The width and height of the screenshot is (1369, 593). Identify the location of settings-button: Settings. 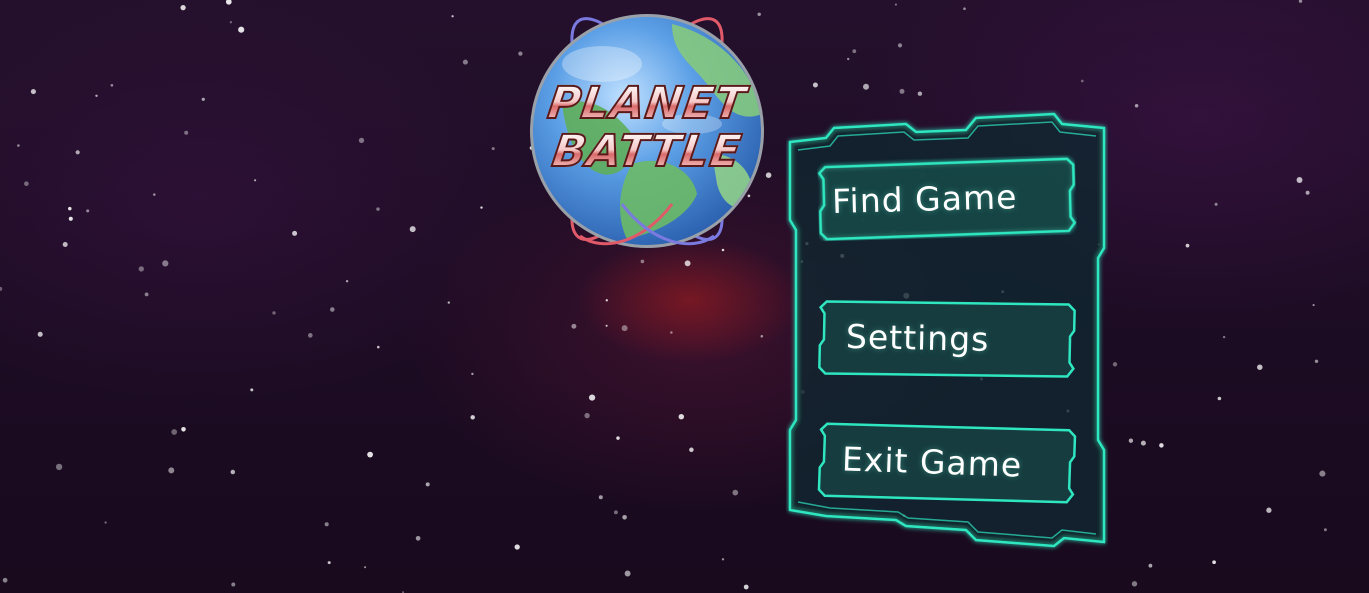
(947, 337).